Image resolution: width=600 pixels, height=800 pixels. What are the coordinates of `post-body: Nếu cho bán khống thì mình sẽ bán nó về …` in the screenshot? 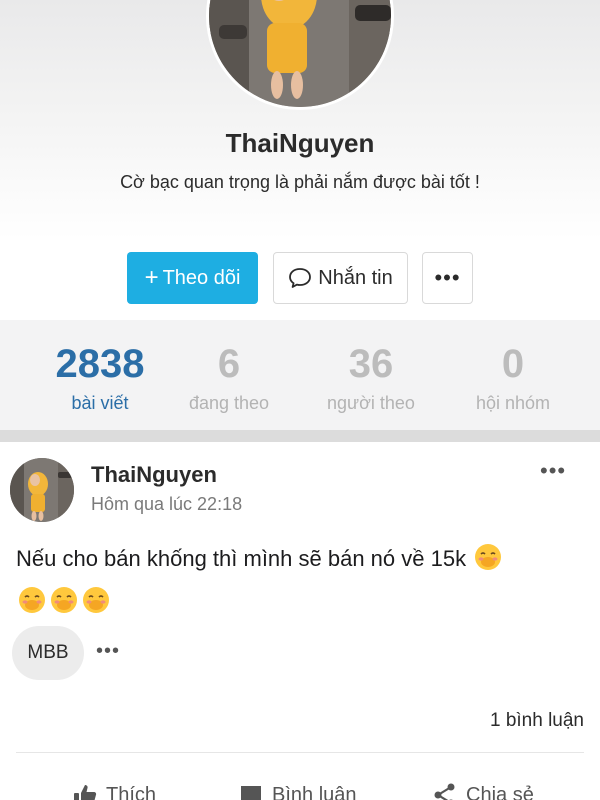 It's located at (301, 583).